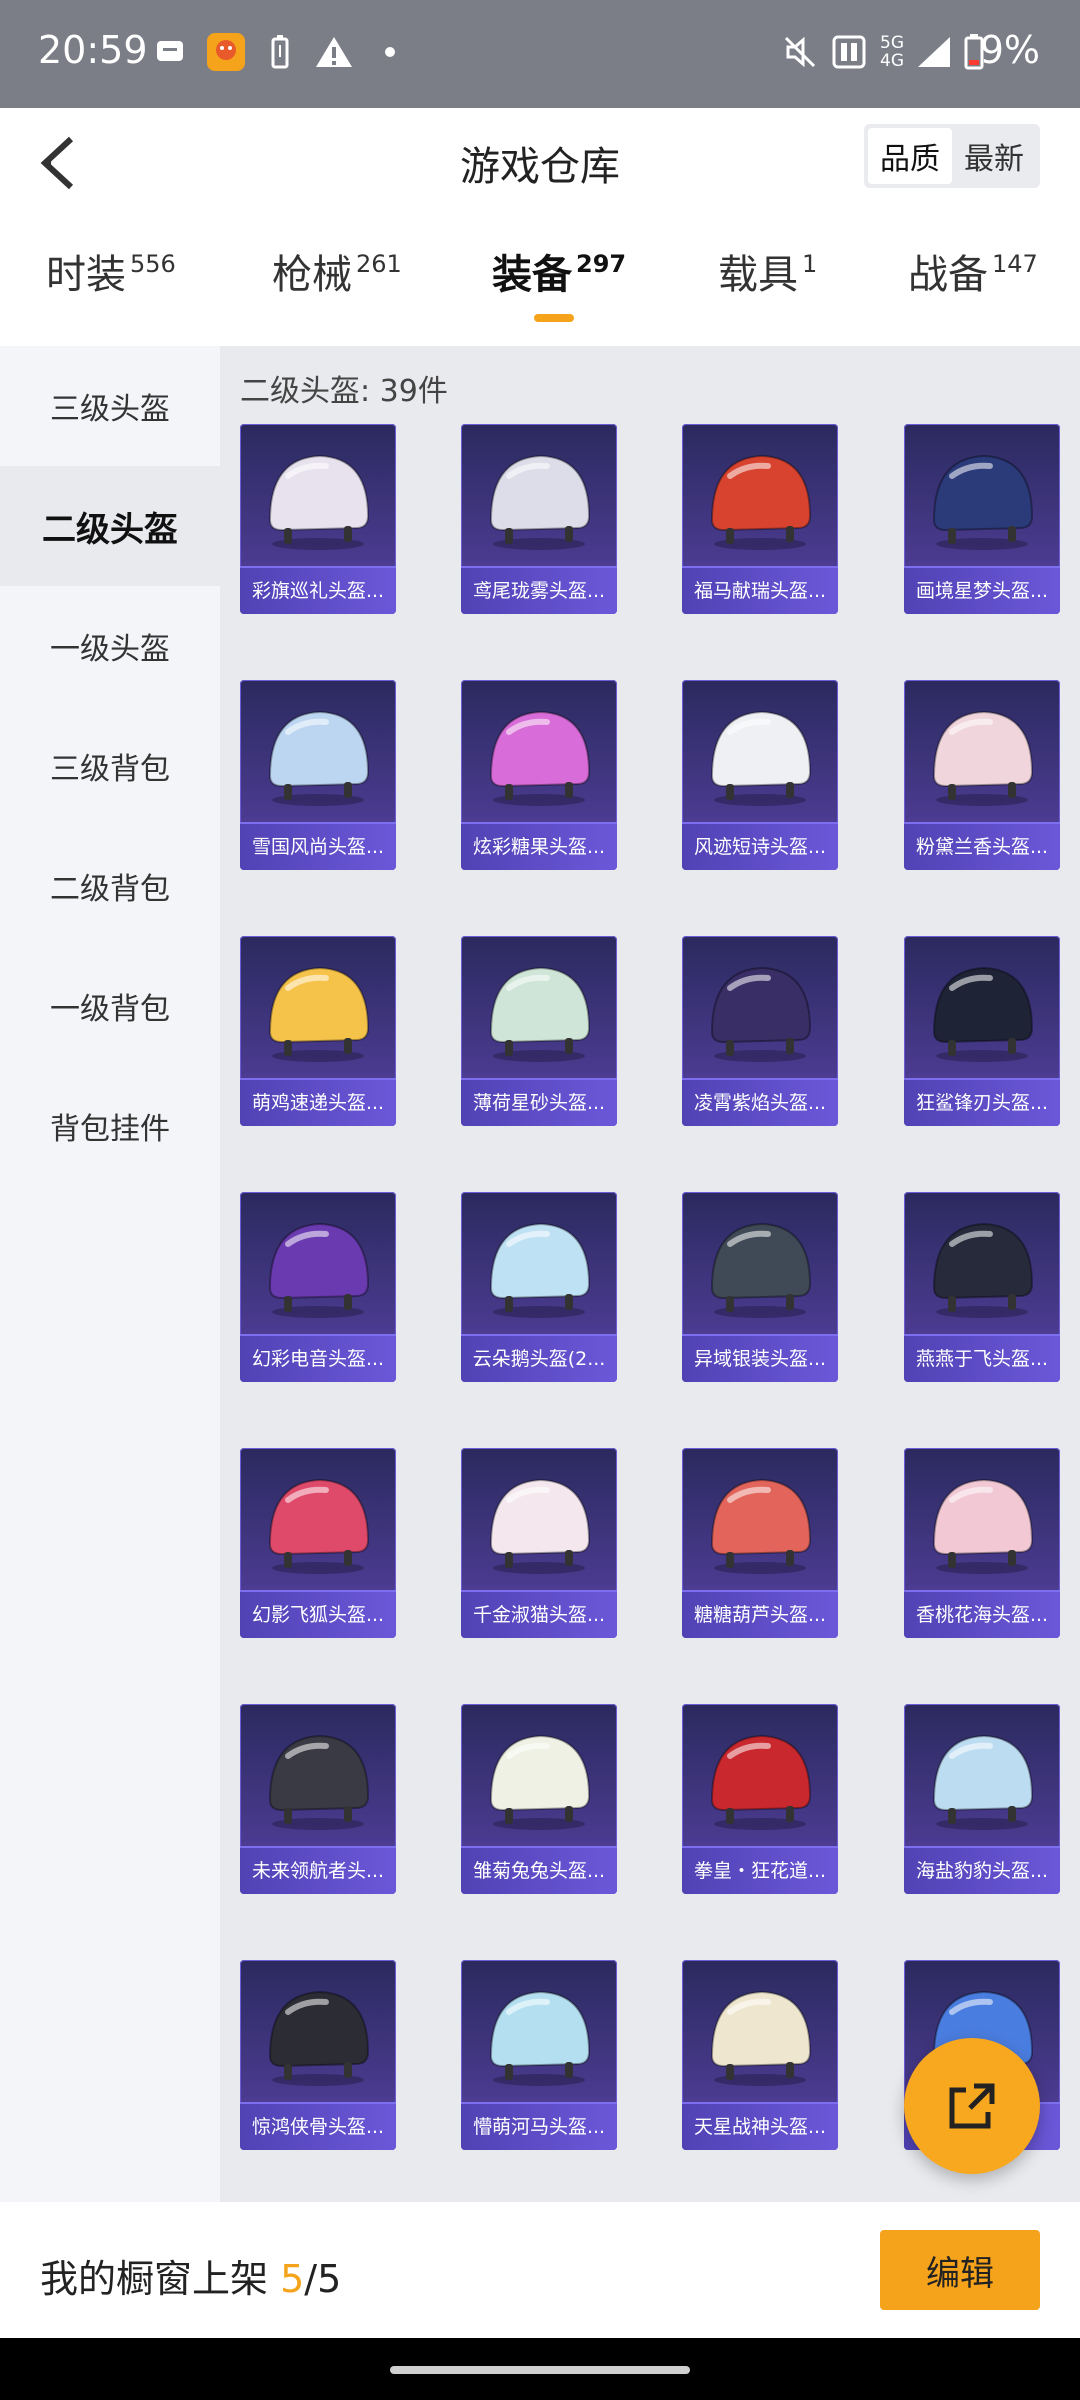 Image resolution: width=1080 pixels, height=2400 pixels. I want to click on network-type-icon: 5G 4G, so click(892, 52).